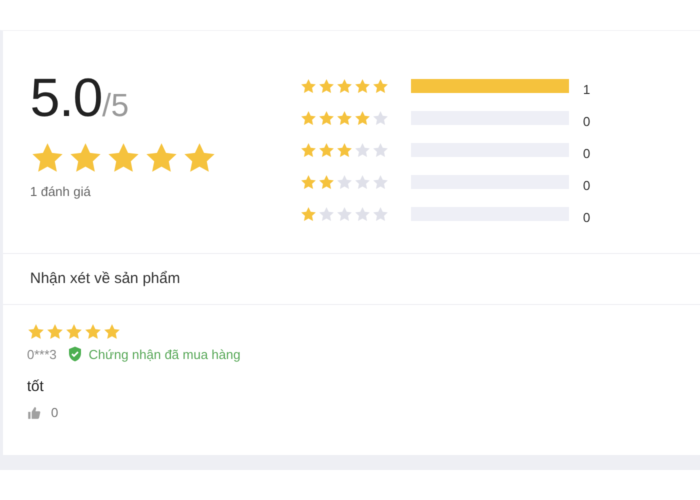 Image resolution: width=700 pixels, height=500 pixels. I want to click on review-count: 1 đánh giá, so click(61, 191).